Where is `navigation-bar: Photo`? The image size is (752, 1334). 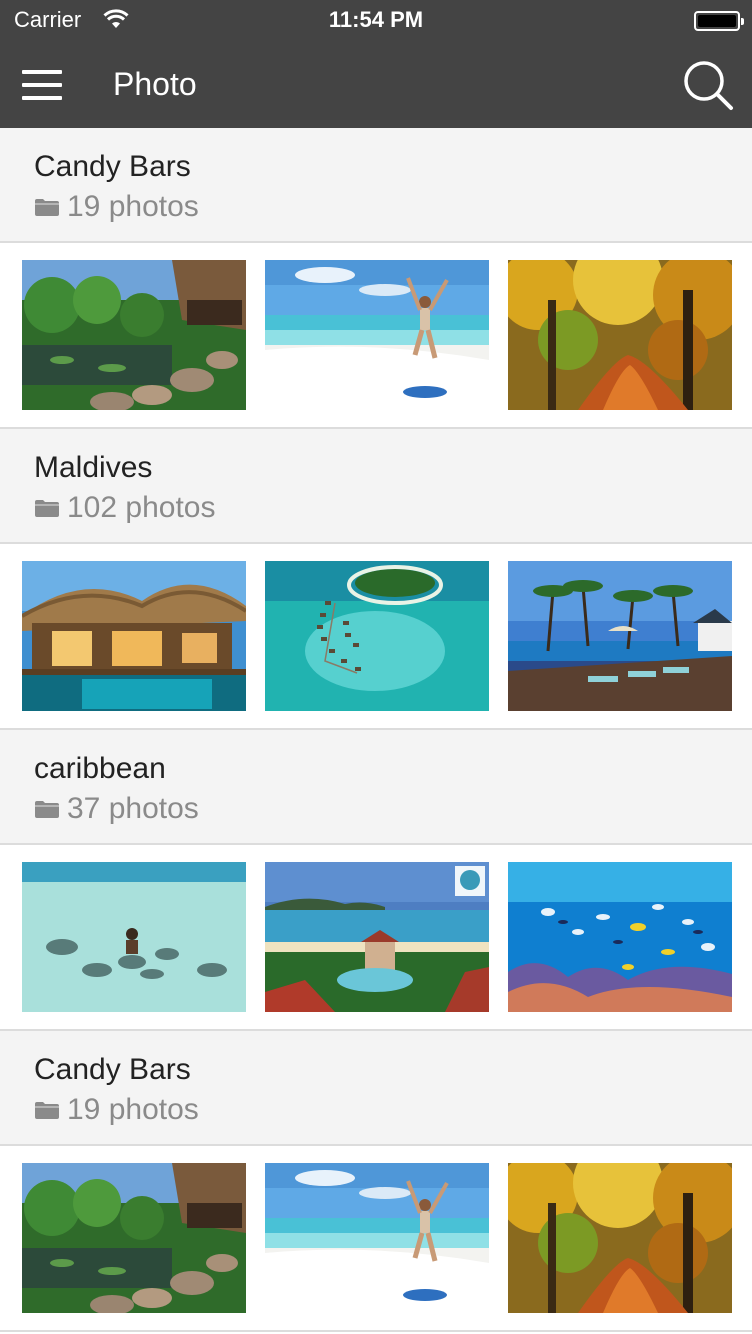 navigation-bar: Photo is located at coordinates (376, 84).